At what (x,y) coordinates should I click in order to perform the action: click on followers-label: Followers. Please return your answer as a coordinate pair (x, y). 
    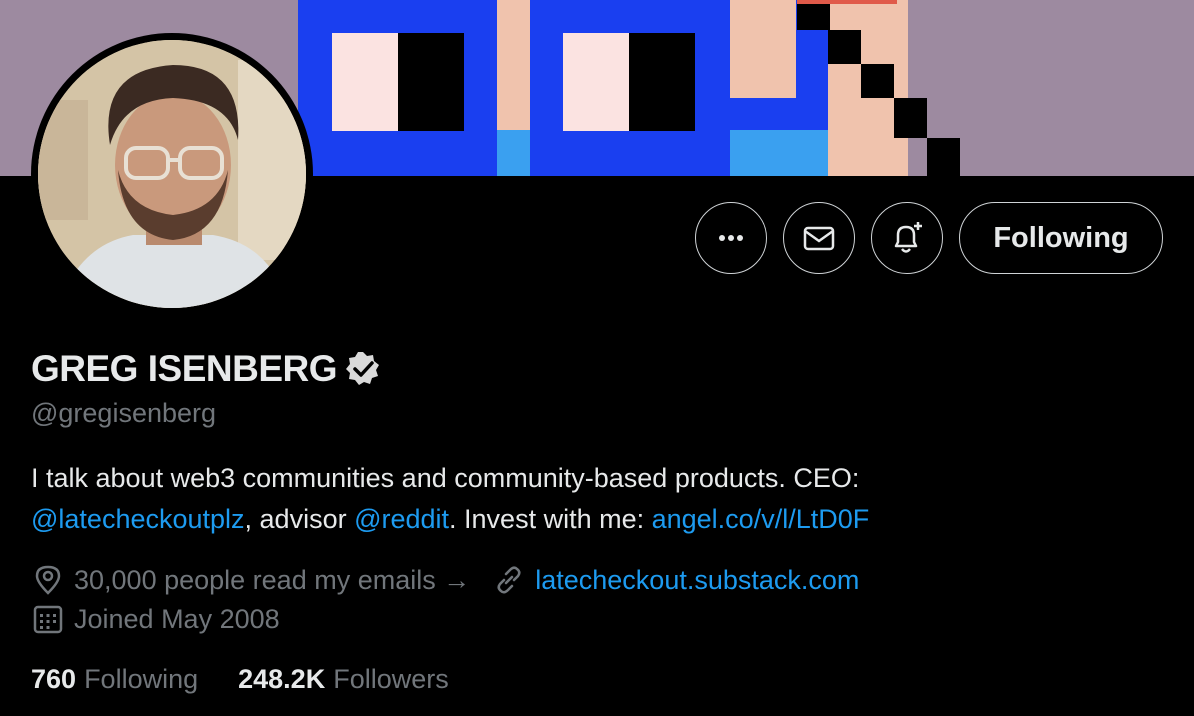
    Looking at the image, I should click on (391, 679).